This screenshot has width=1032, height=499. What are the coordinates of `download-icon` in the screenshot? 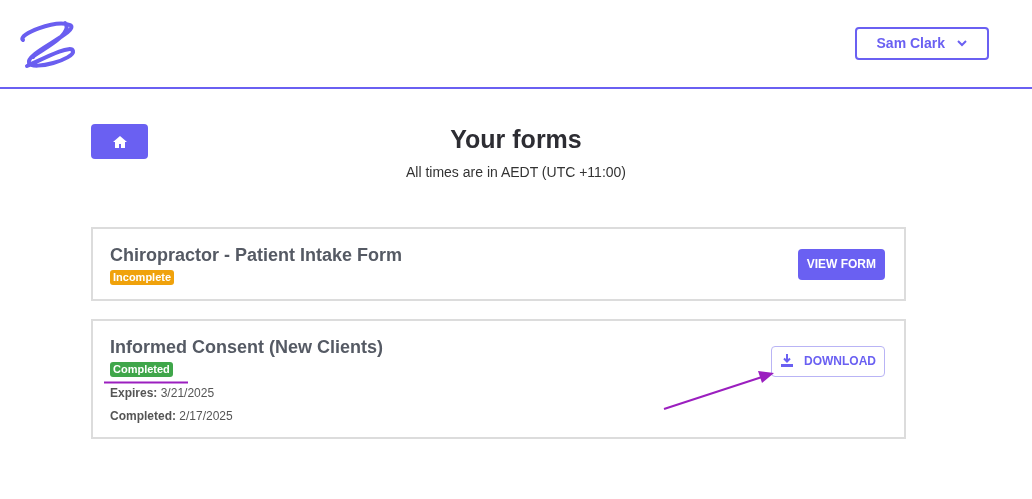 It's located at (787, 361).